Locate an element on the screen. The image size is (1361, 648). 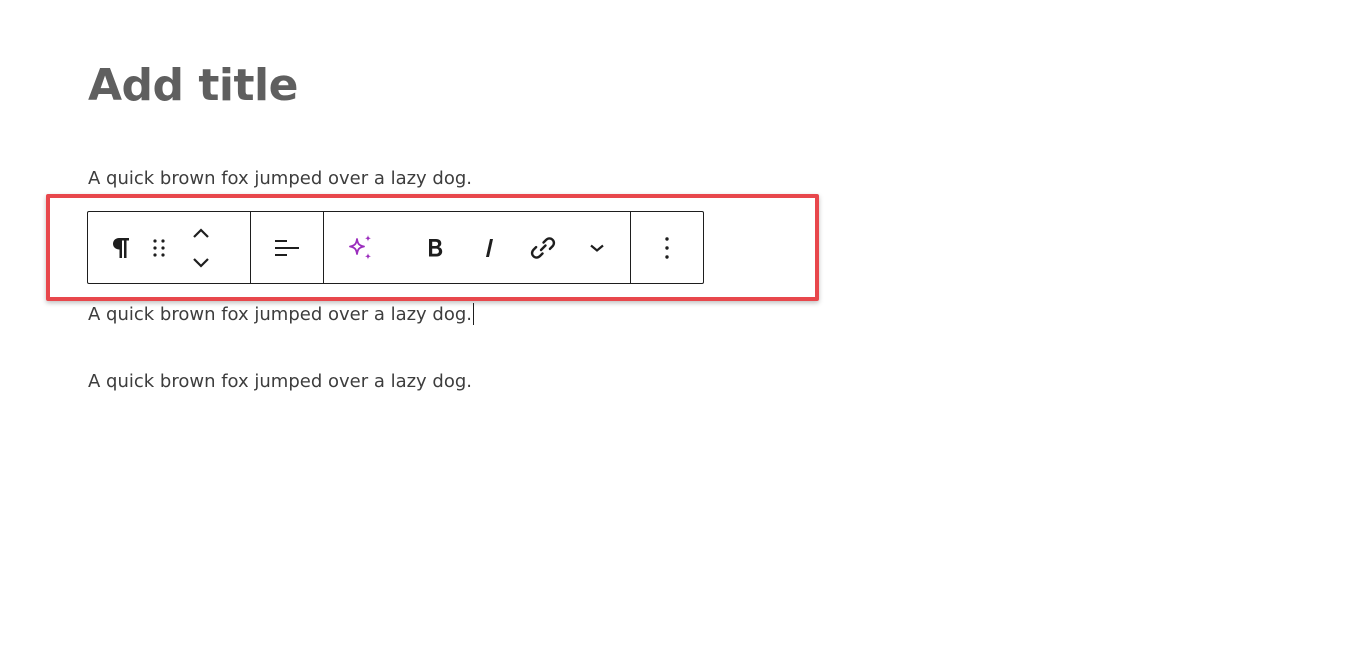
drag-dots-icon is located at coordinates (159, 247).